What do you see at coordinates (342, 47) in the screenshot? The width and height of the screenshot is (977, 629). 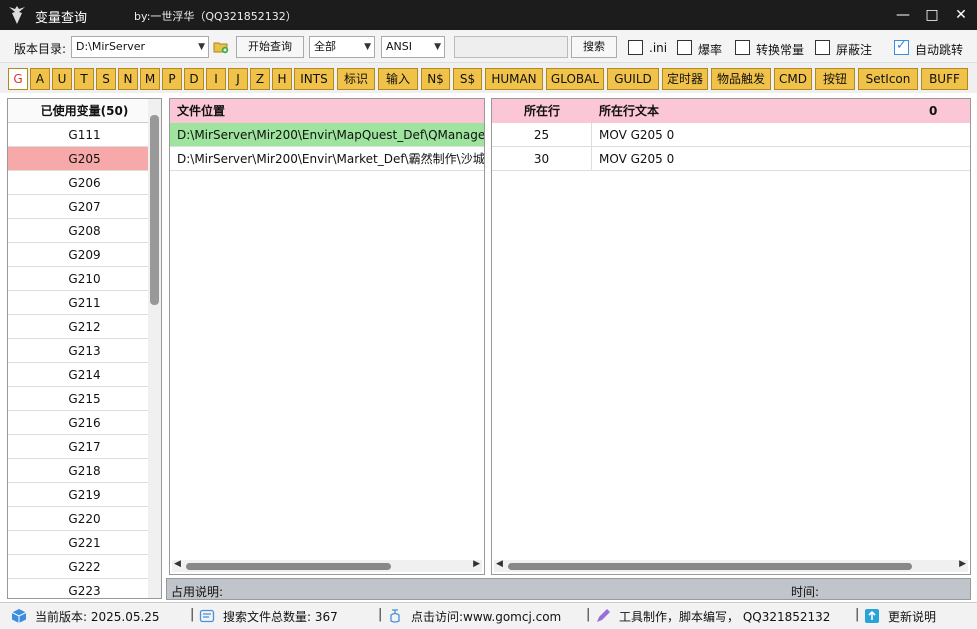 I see `scope-select: 全部 ▼` at bounding box center [342, 47].